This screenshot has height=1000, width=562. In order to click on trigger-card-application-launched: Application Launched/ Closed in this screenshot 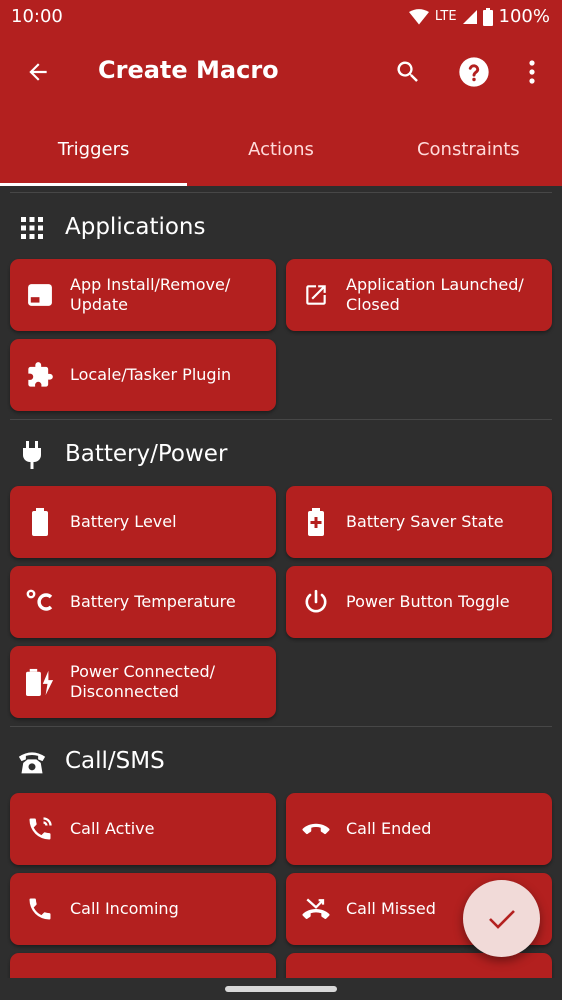, I will do `click(419, 295)`.